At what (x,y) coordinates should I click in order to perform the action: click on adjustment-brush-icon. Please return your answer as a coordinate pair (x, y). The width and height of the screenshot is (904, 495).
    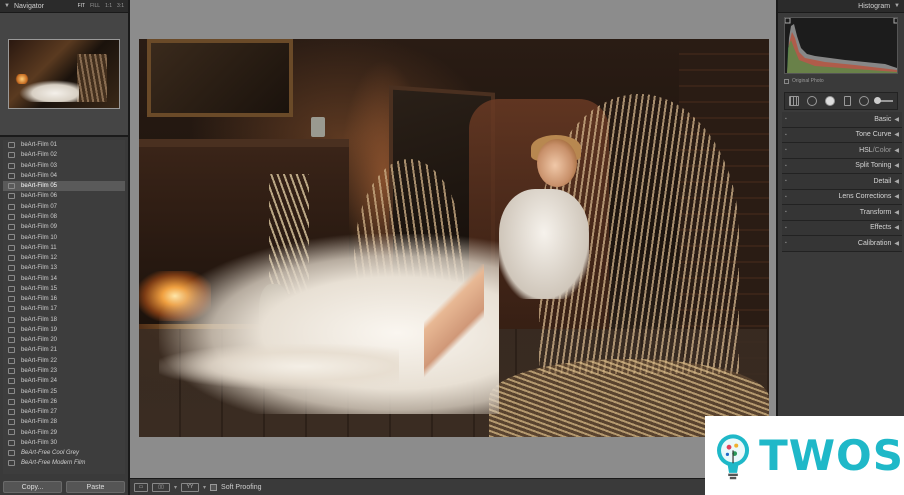
    Looking at the image, I should click on (883, 100).